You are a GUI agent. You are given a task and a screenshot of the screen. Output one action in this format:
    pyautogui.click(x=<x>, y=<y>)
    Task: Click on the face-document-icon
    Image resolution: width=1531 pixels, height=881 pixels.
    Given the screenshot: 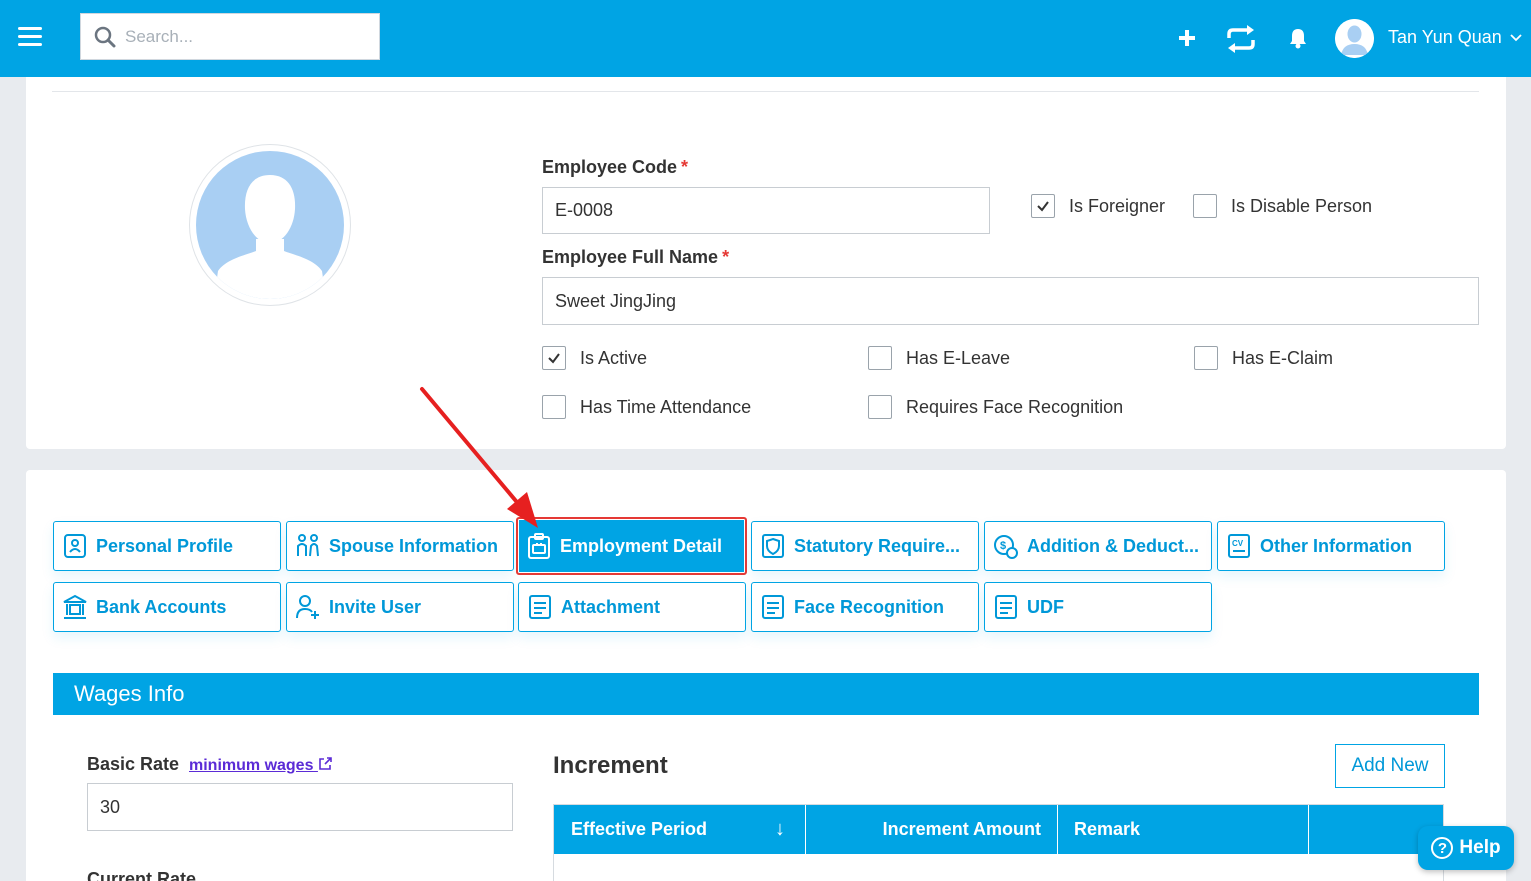 What is the action you would take?
    pyautogui.click(x=773, y=607)
    